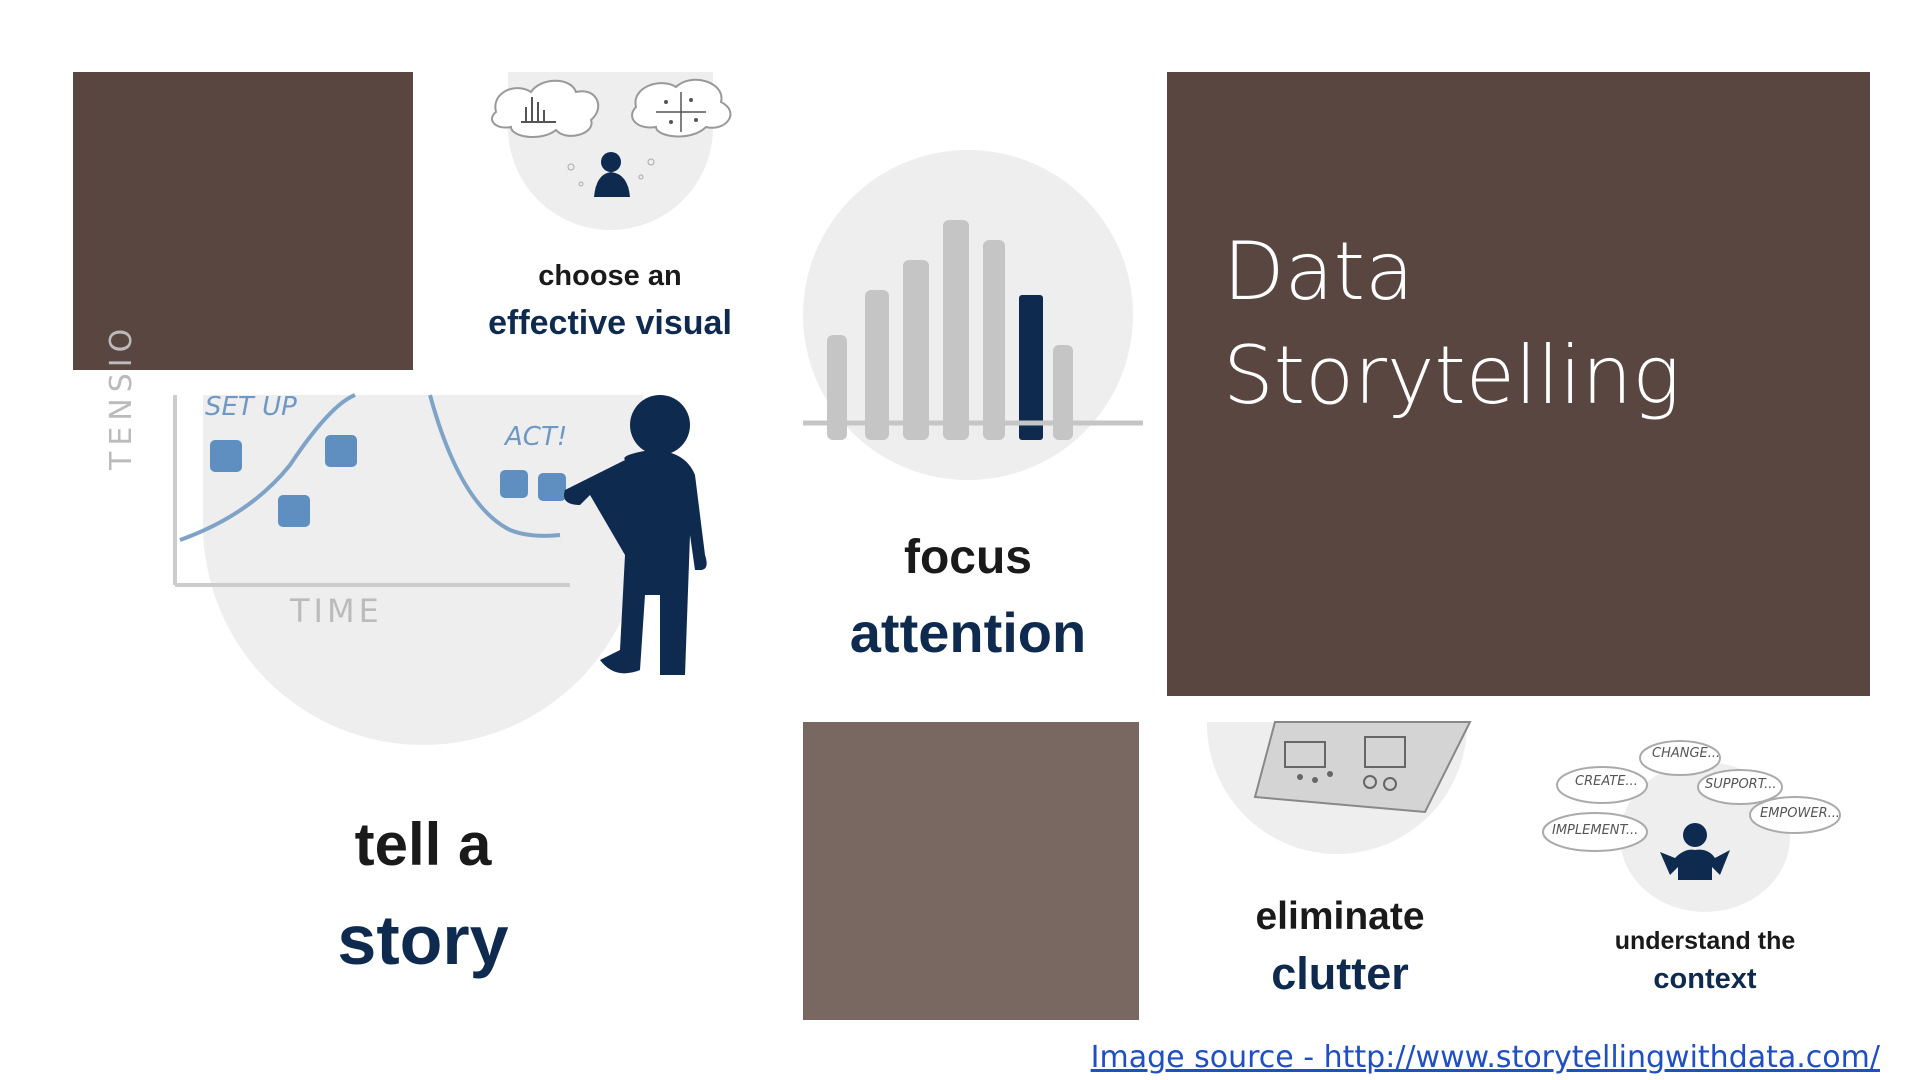  I want to click on context-line-1: understand the, so click(1705, 941).